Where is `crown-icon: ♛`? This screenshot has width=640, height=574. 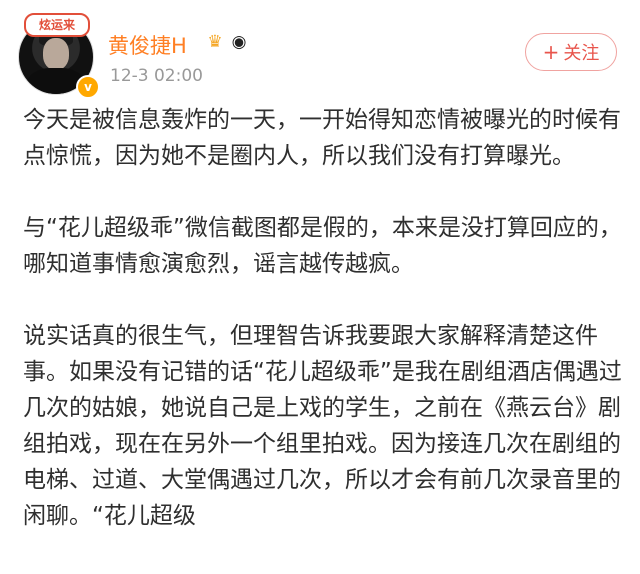 crown-icon: ♛ is located at coordinates (215, 42).